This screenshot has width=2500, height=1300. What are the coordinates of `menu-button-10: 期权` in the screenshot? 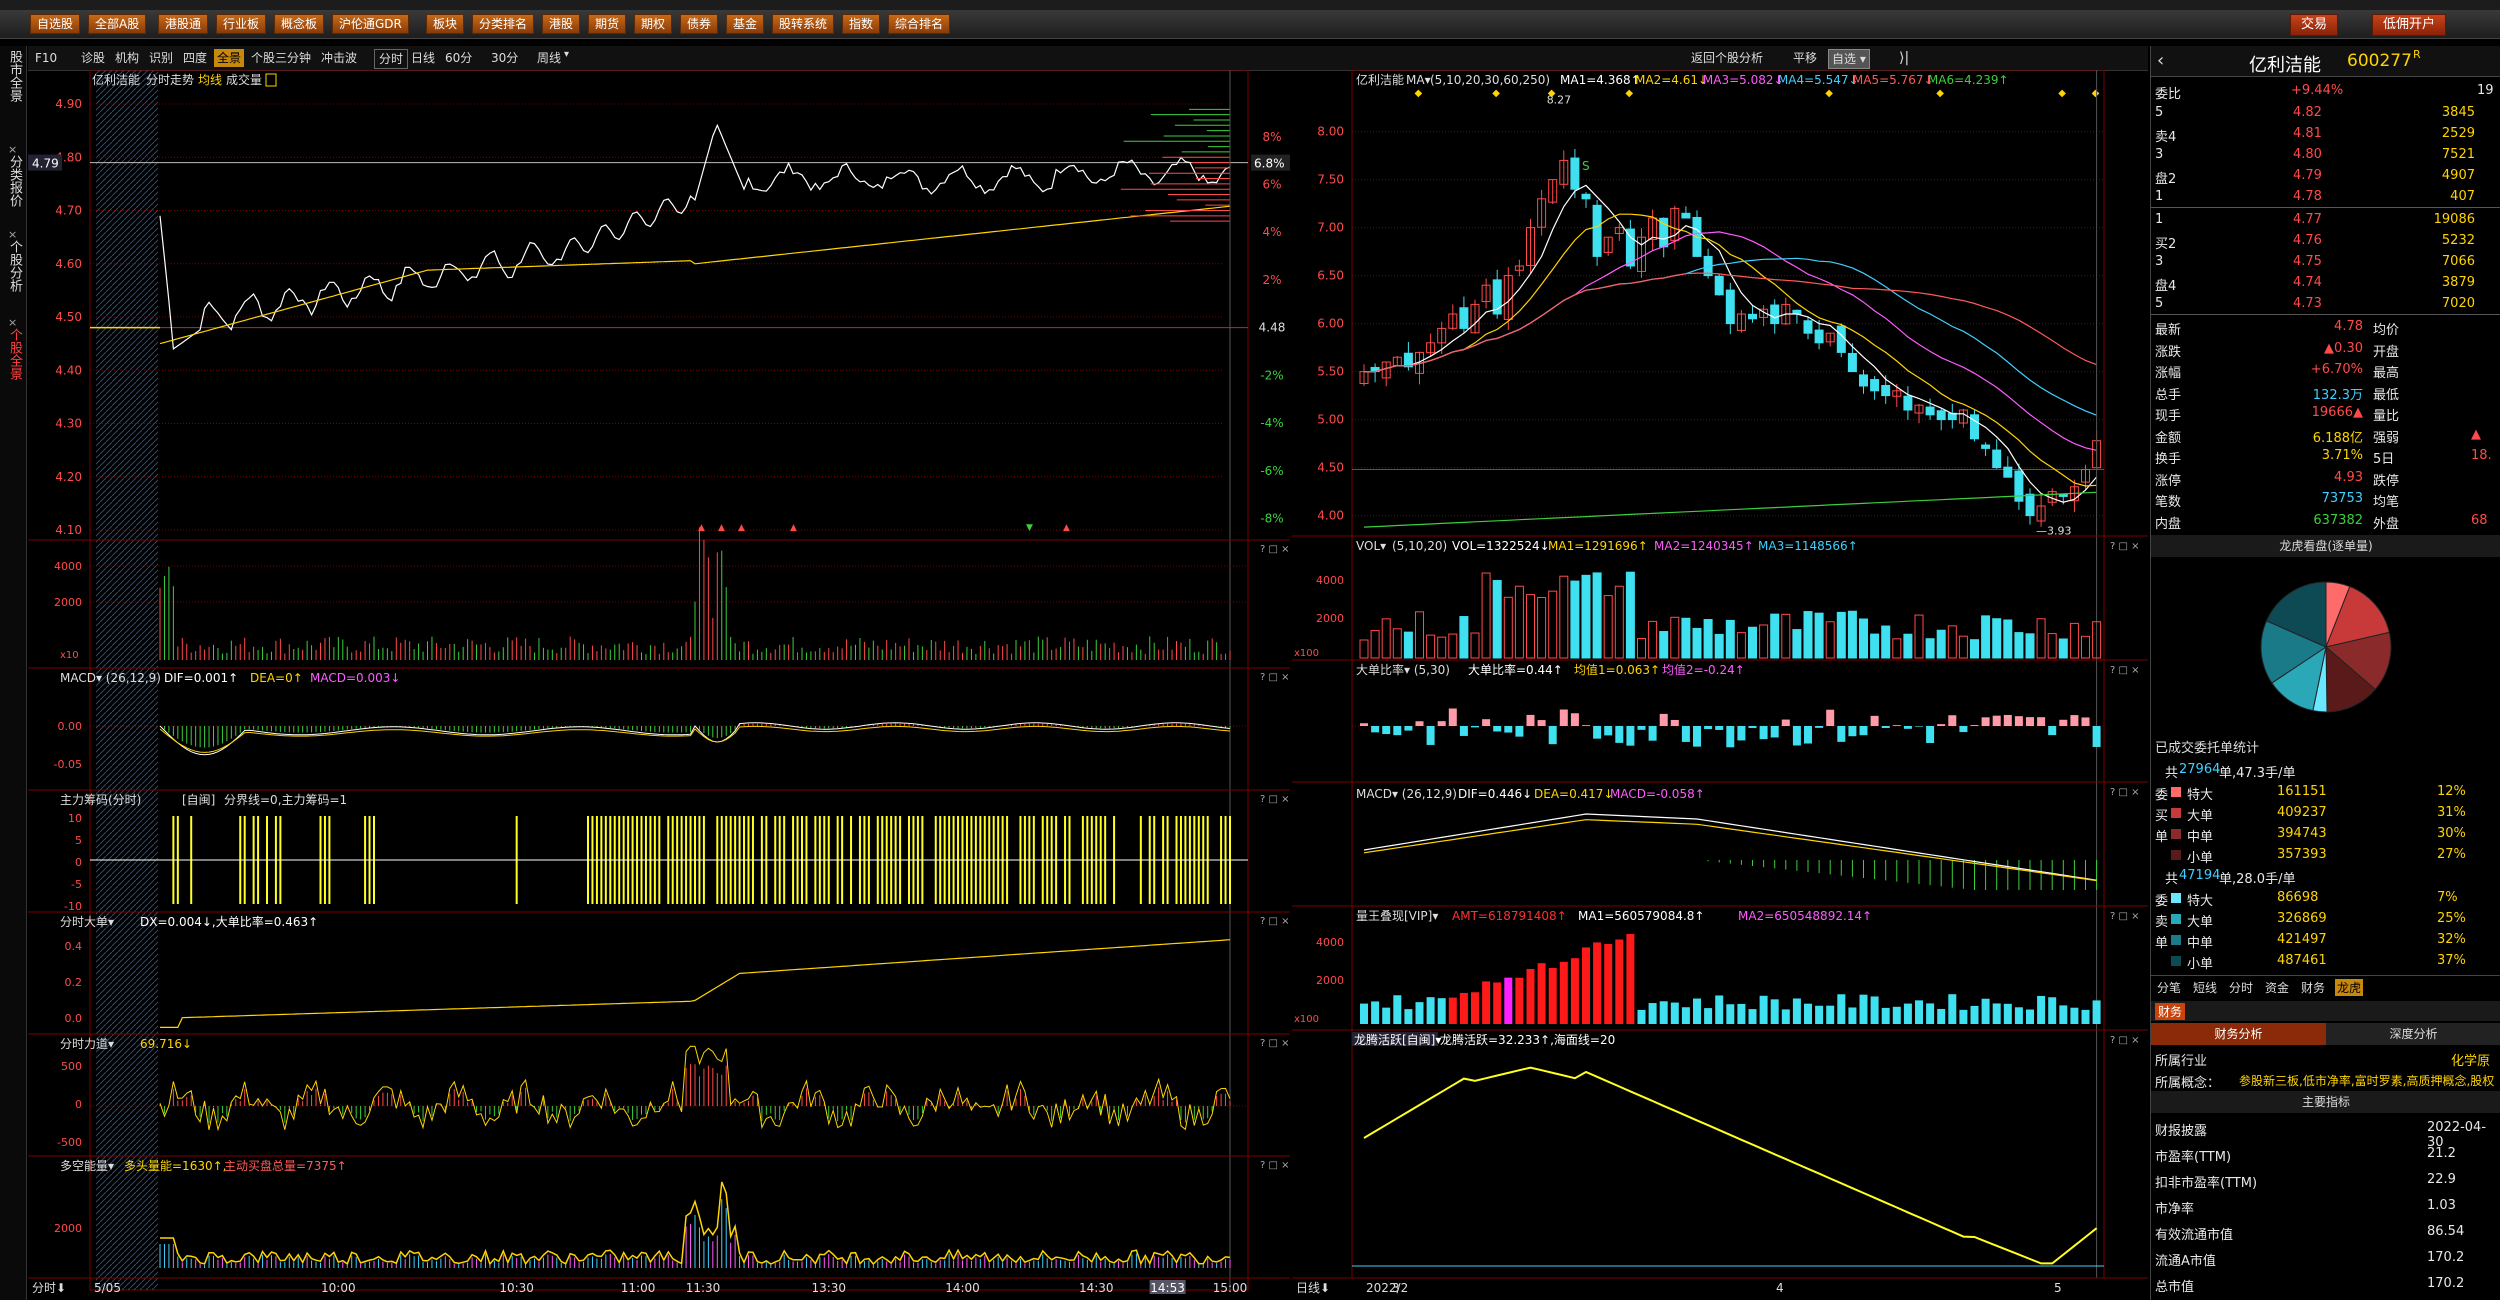 It's located at (653, 24).